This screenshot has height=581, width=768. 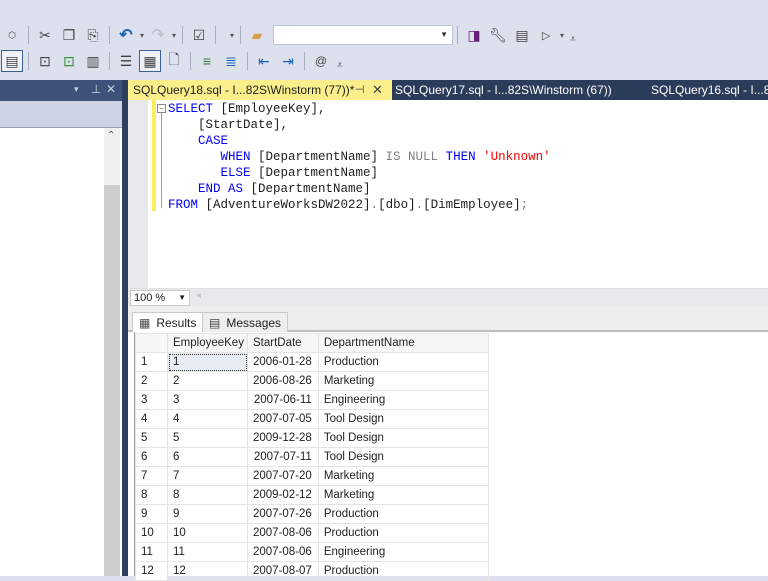 What do you see at coordinates (360, 90) in the screenshot?
I see `pin-icon: ⊣` at bounding box center [360, 90].